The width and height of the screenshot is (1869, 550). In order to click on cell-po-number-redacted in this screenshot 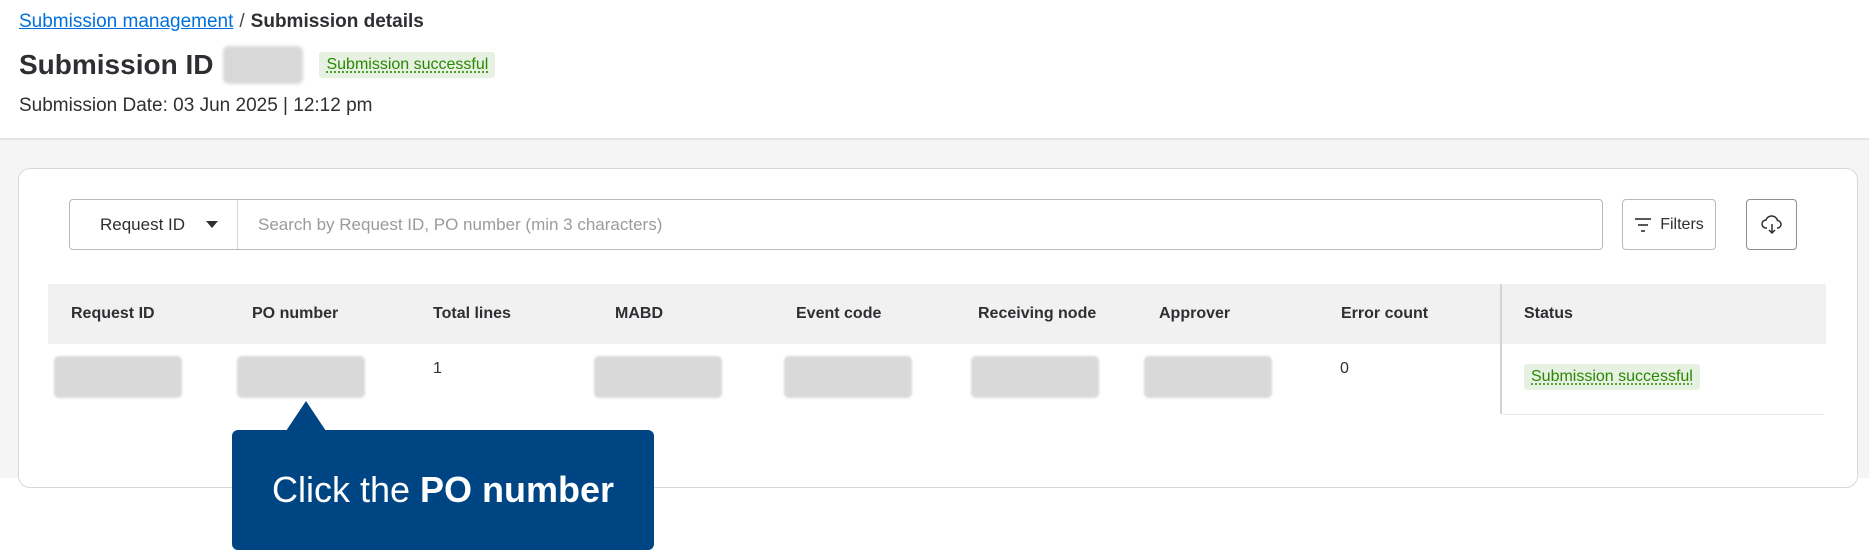, I will do `click(301, 377)`.